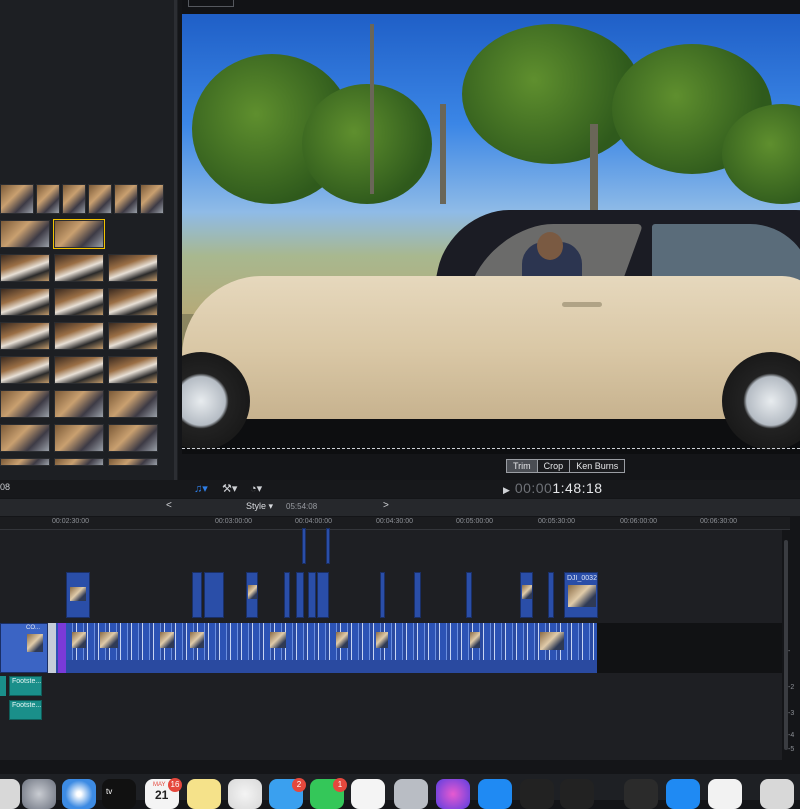 The height and width of the screenshot is (809, 800). Describe the element at coordinates (495, 794) in the screenshot. I see `app-store-icon` at that location.